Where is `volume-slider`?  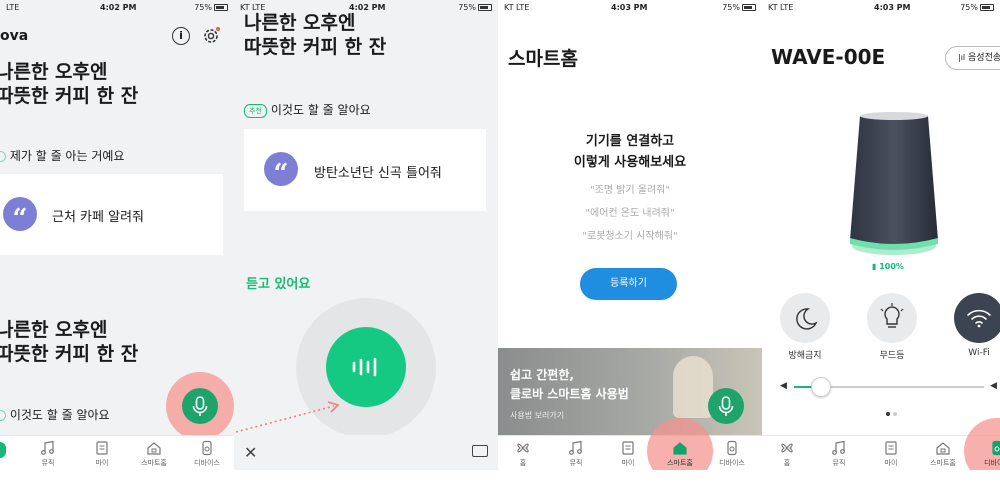 volume-slider is located at coordinates (889, 387).